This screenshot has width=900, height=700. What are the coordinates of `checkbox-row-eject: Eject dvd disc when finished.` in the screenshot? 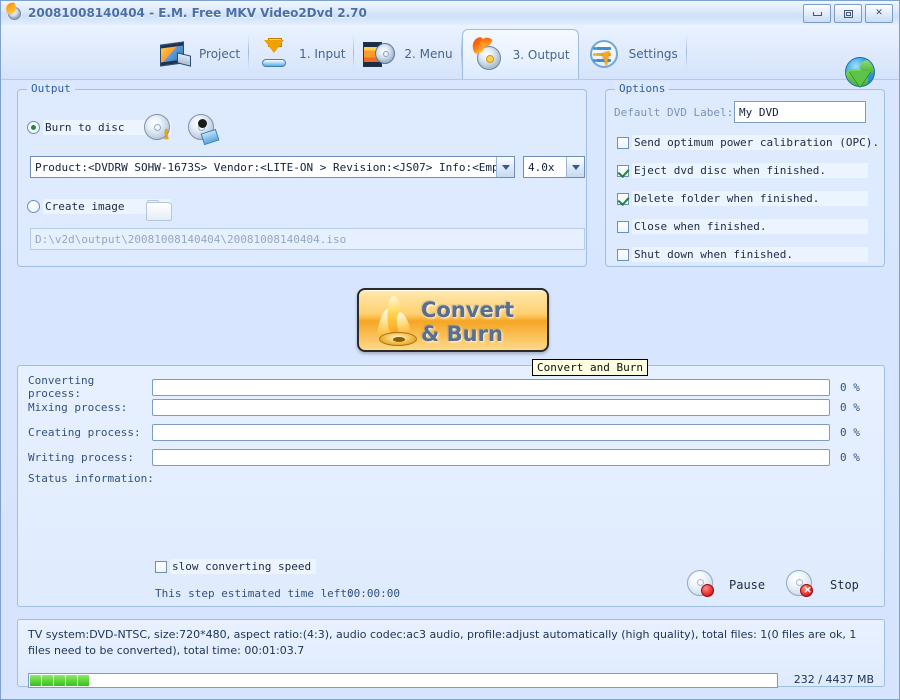 It's located at (742, 170).